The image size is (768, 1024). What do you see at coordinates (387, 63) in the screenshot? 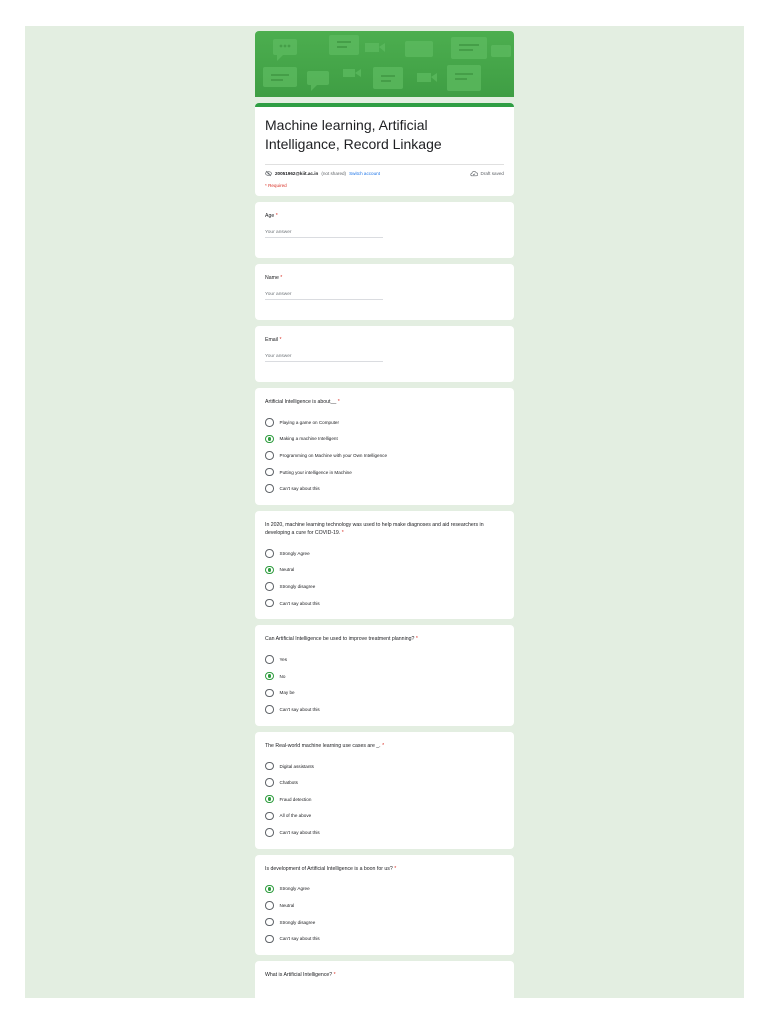
I see `chat-pattern-icon` at bounding box center [387, 63].